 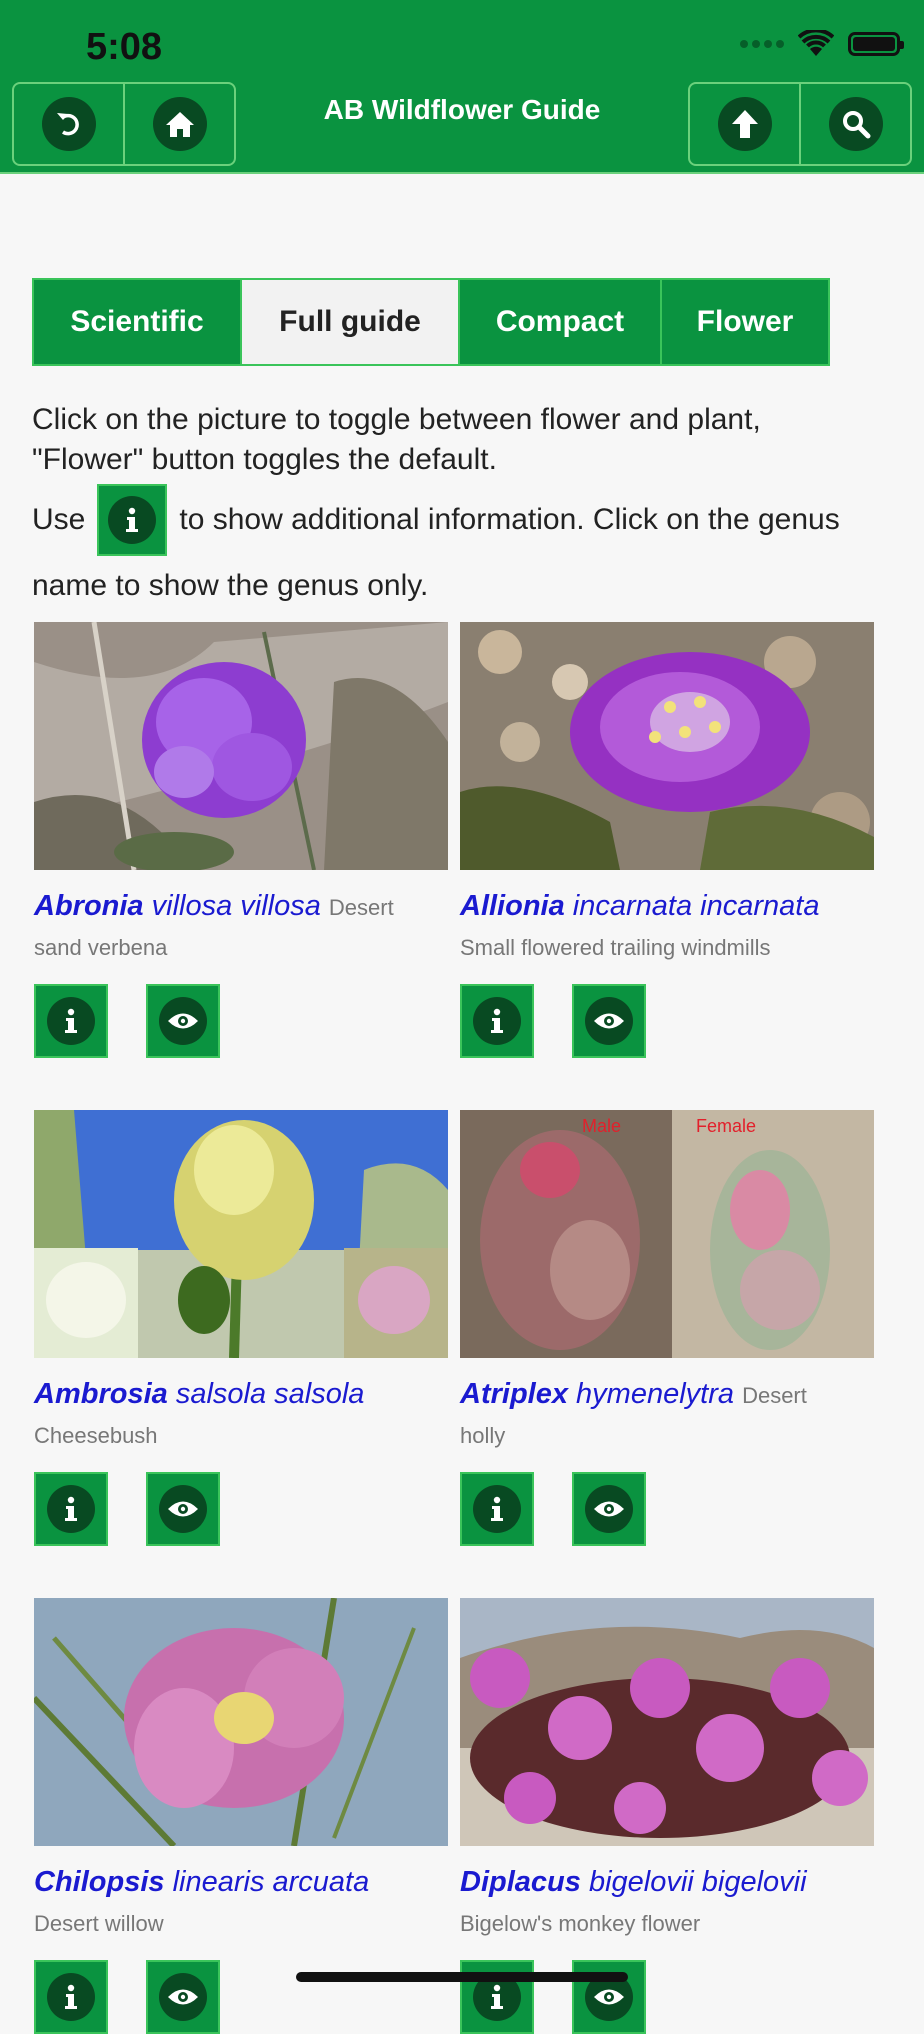 What do you see at coordinates (615, 947) in the screenshot?
I see `common-name: Small flowered trailing windmills` at bounding box center [615, 947].